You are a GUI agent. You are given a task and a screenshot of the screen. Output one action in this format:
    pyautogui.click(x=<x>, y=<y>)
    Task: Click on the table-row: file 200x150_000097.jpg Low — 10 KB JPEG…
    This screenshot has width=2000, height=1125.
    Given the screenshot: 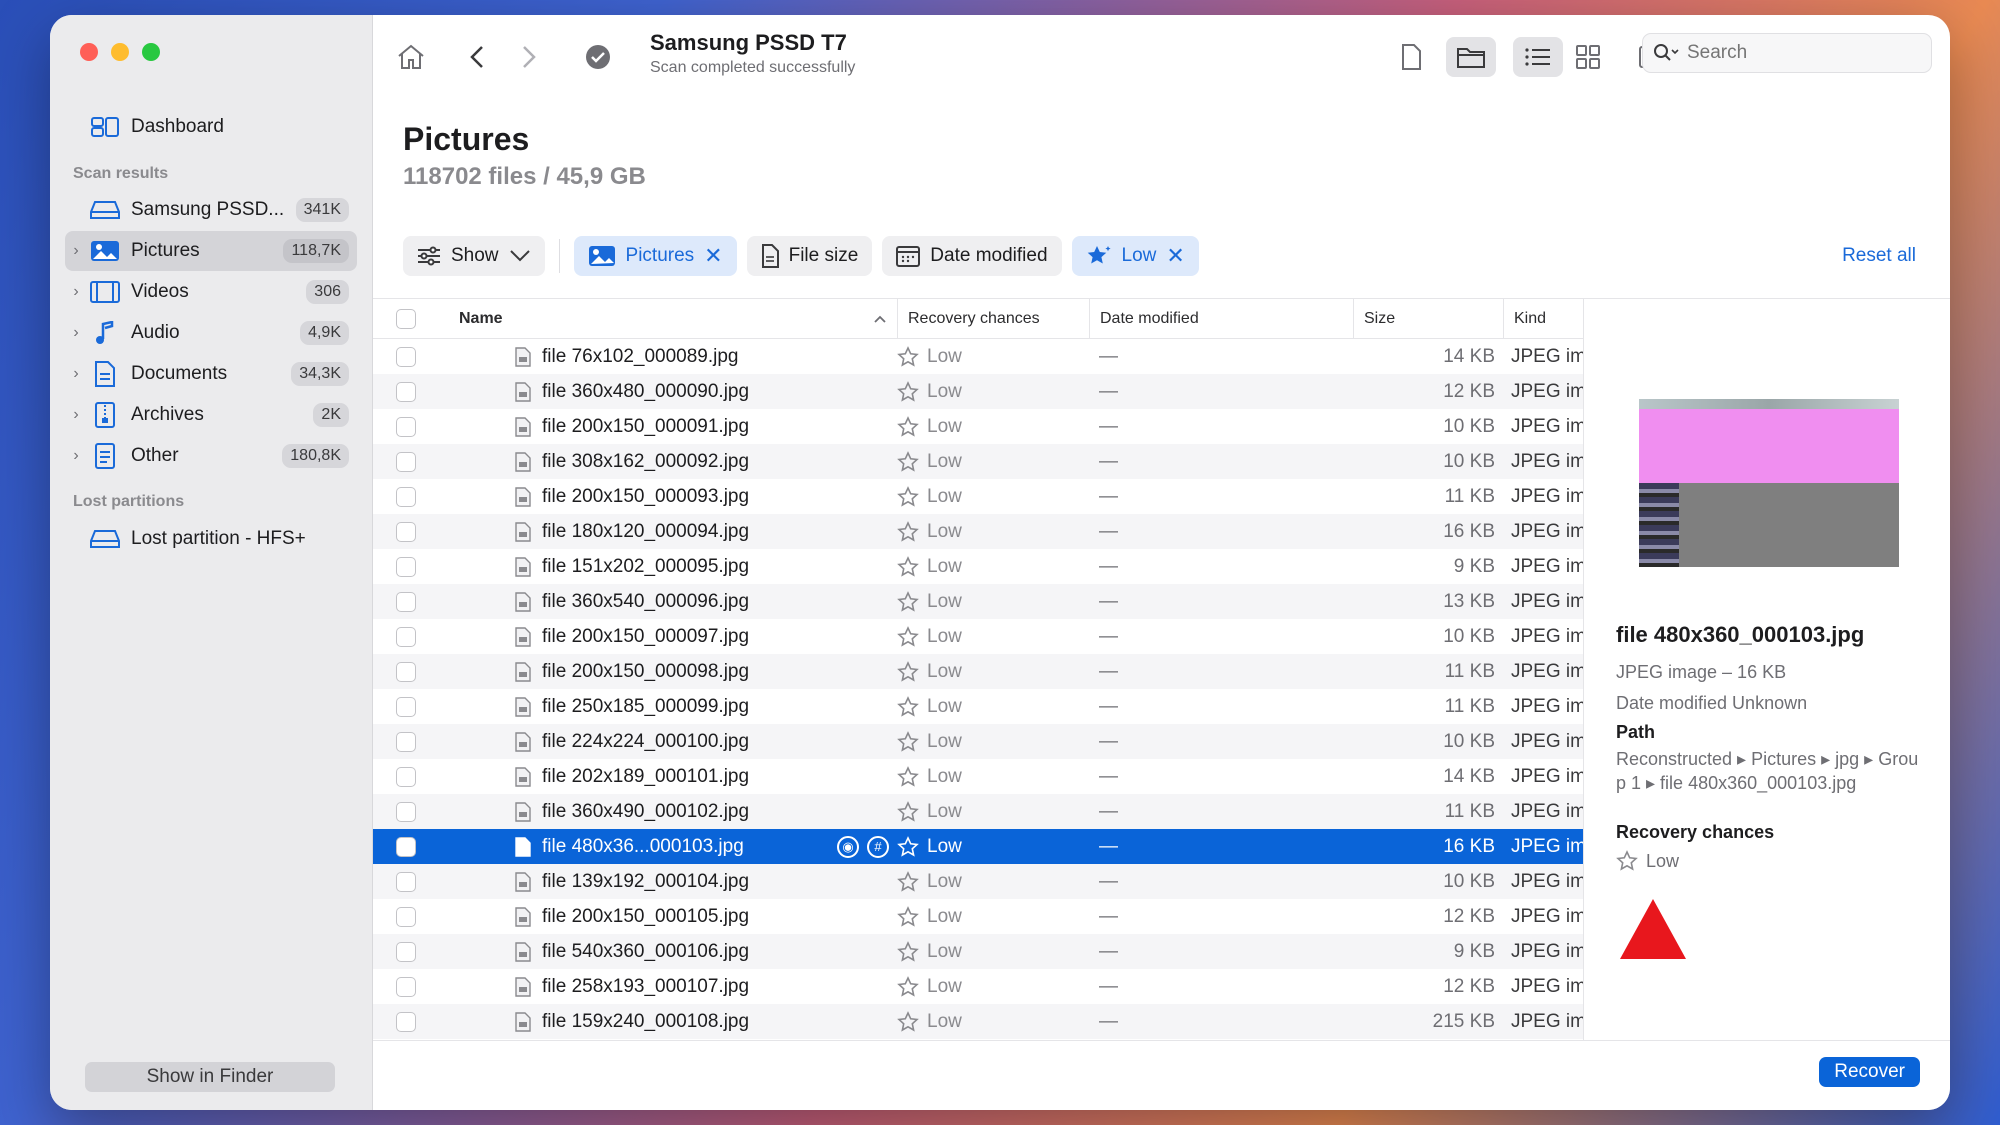 What is the action you would take?
    pyautogui.click(x=978, y=636)
    